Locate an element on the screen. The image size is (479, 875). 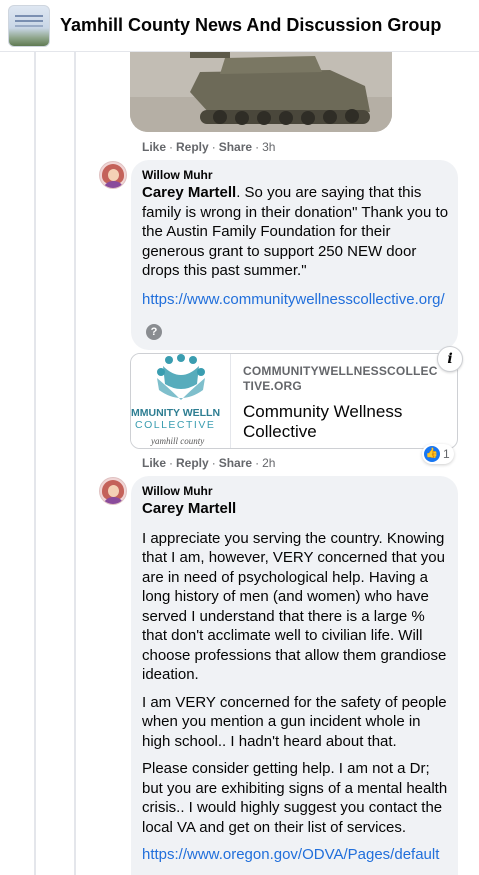
link-domain: COMMUNITYWELLNESSCOLLECTIVE.ORG is located at coordinates (342, 379).